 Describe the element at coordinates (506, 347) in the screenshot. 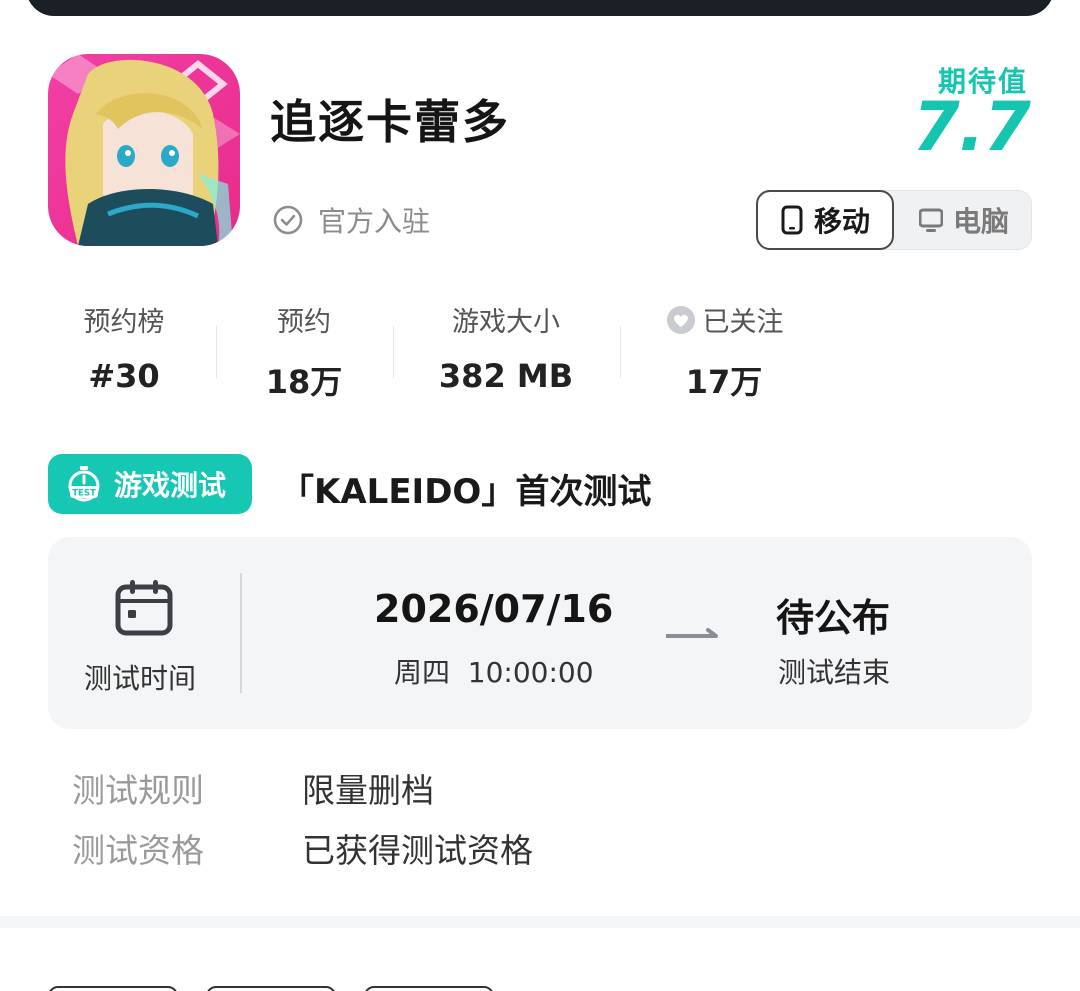

I see `stat-game-size: 游戏大小 382 MB` at that location.